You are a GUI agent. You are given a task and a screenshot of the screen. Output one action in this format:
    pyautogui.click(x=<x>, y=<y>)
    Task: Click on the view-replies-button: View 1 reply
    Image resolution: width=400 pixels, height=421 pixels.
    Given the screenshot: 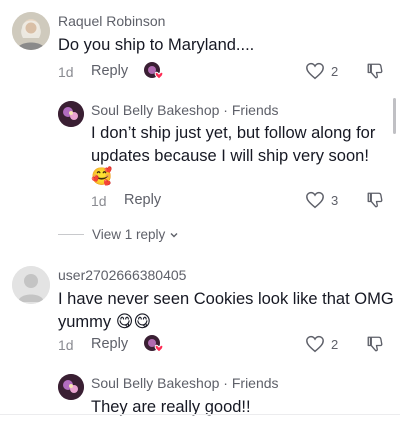 What is the action you would take?
    pyautogui.click(x=119, y=234)
    